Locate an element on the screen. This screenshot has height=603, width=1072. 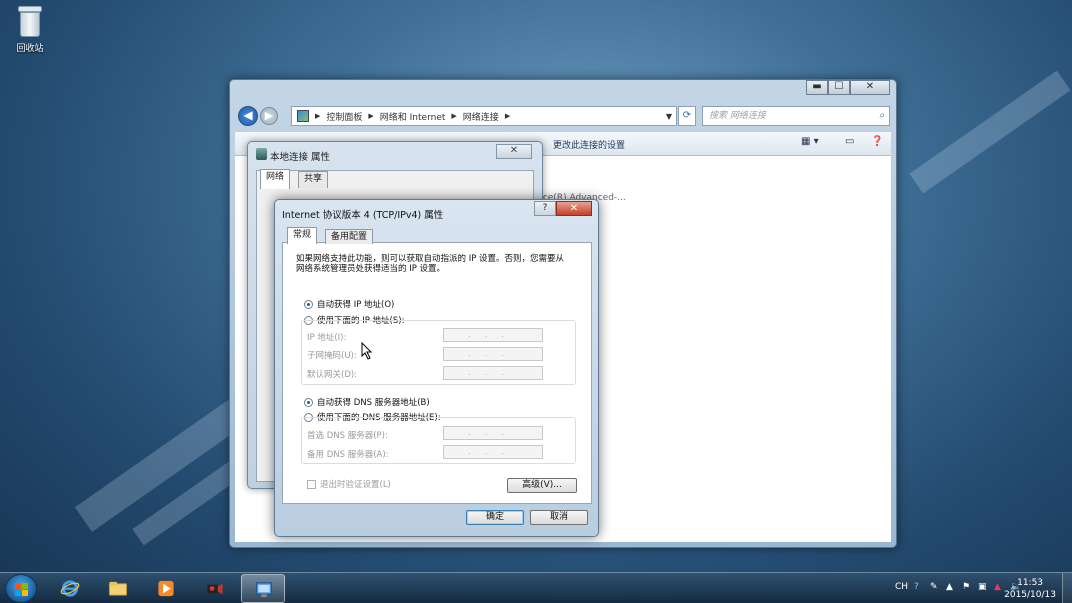
search-placeholder: 搜索 网络连接 is located at coordinates (737, 116).